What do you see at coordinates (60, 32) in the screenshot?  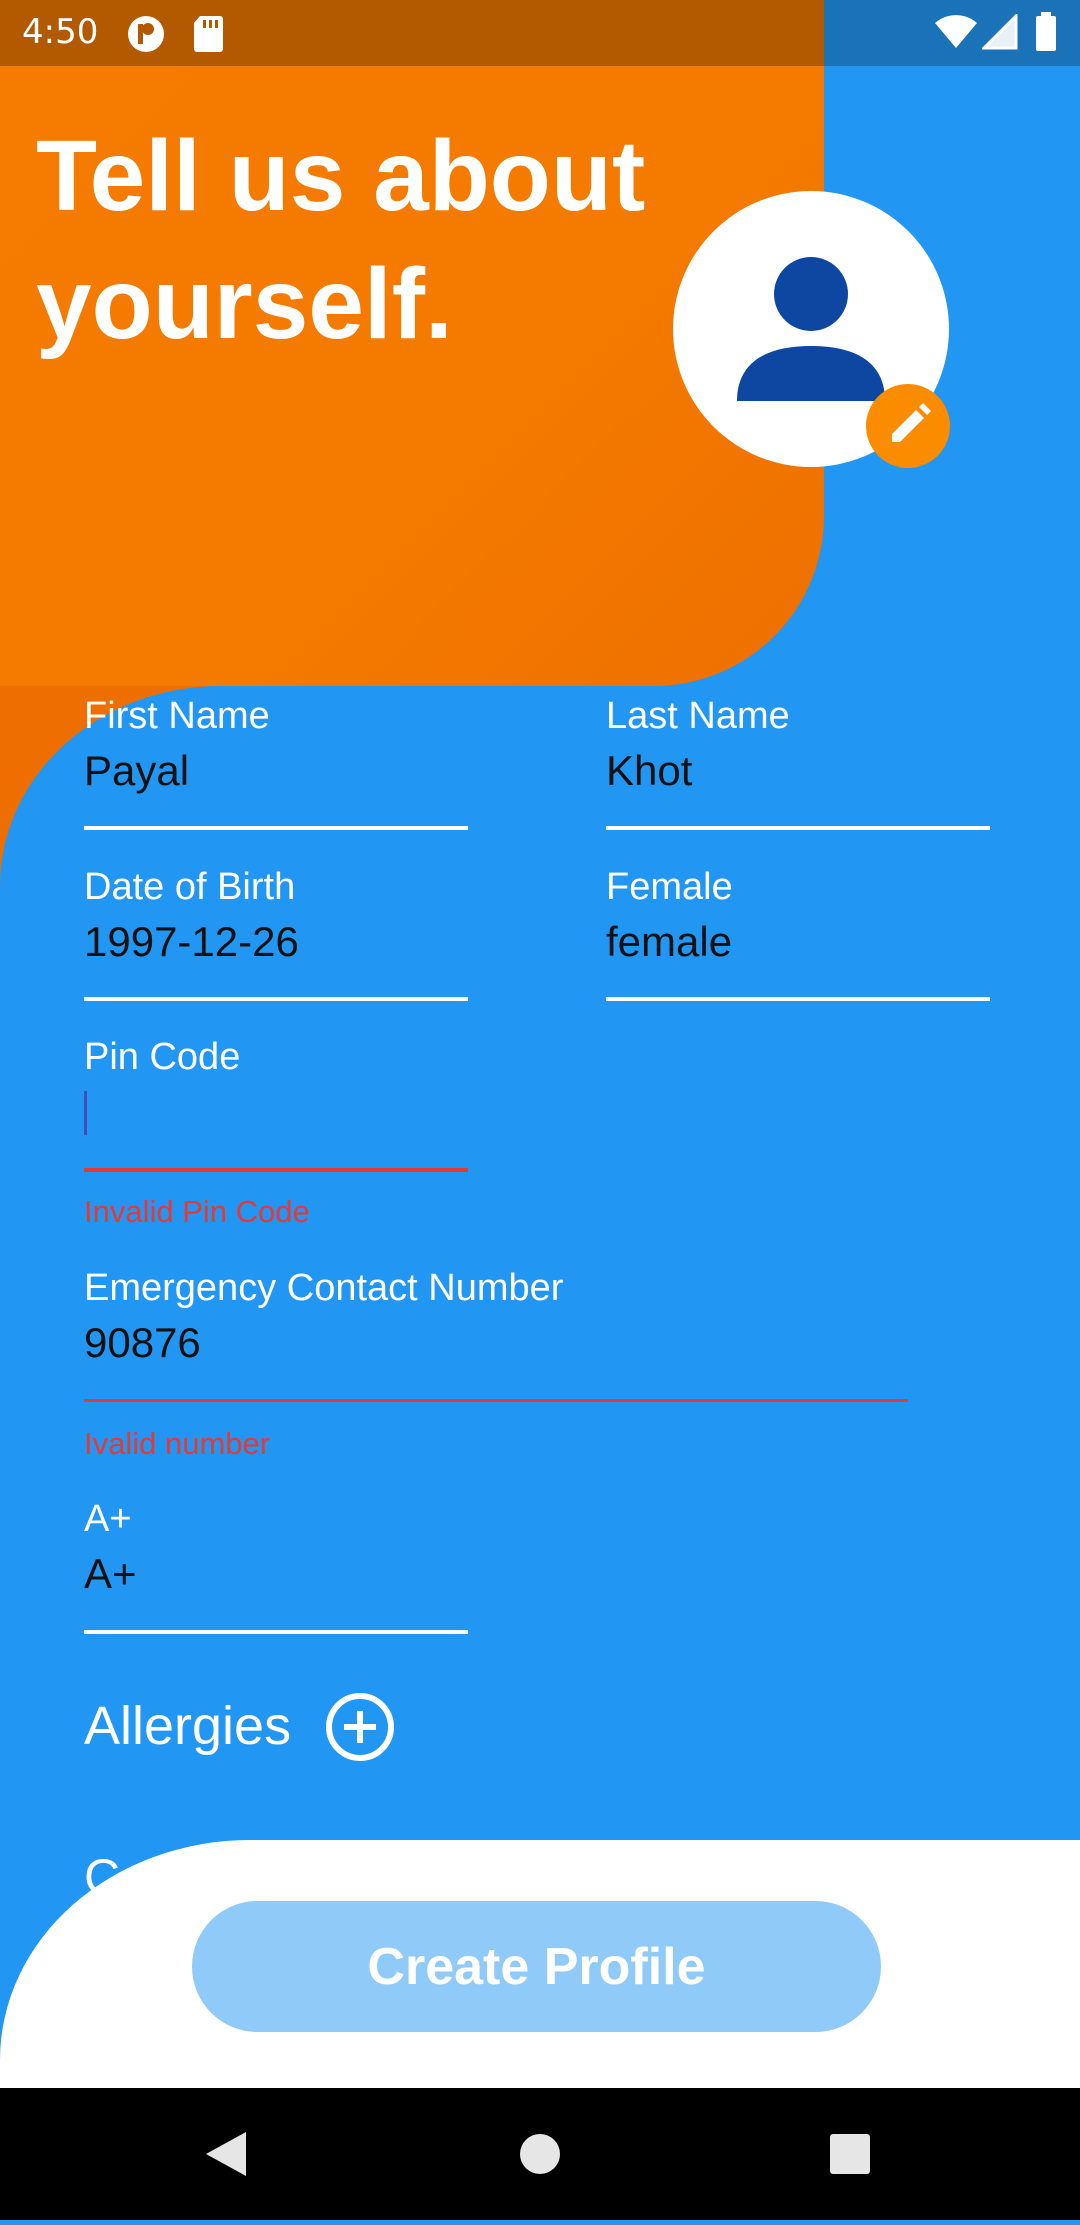 I see `status-time: 4:50` at bounding box center [60, 32].